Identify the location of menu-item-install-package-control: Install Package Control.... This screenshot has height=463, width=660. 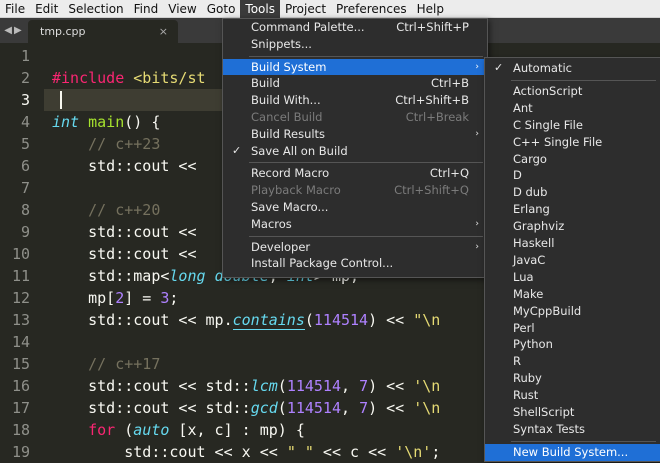
(355, 263).